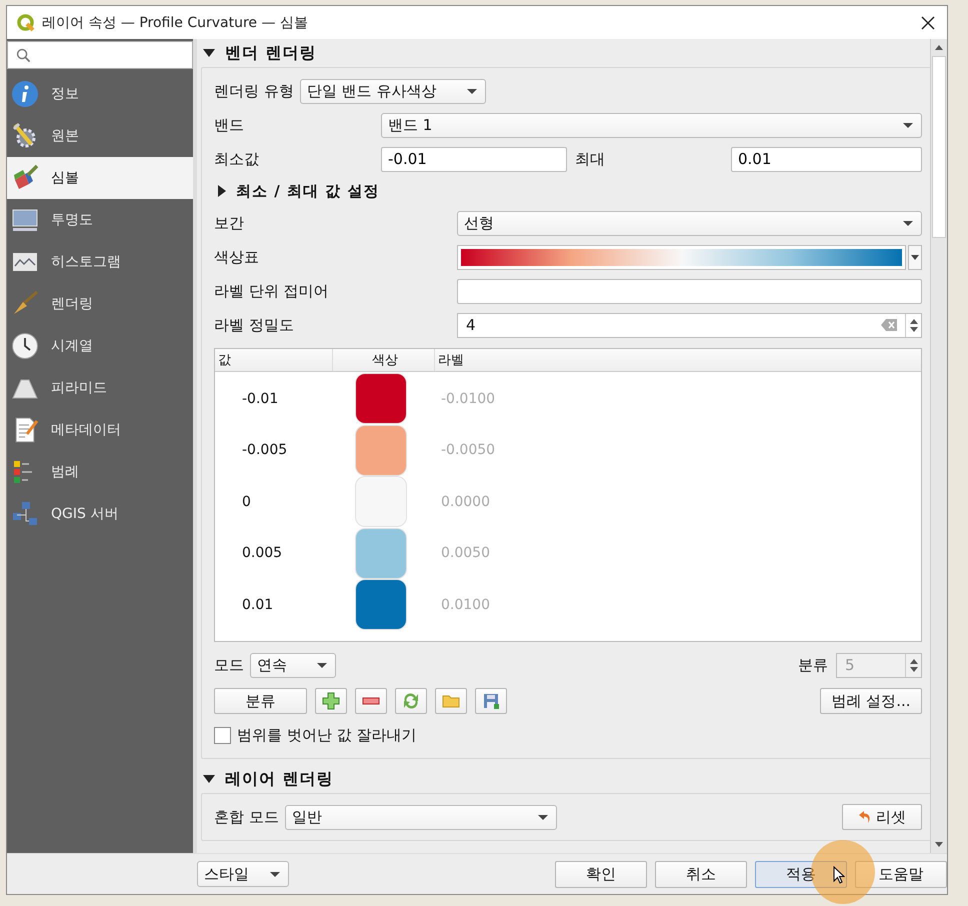  I want to click on clear-icon, so click(889, 325).